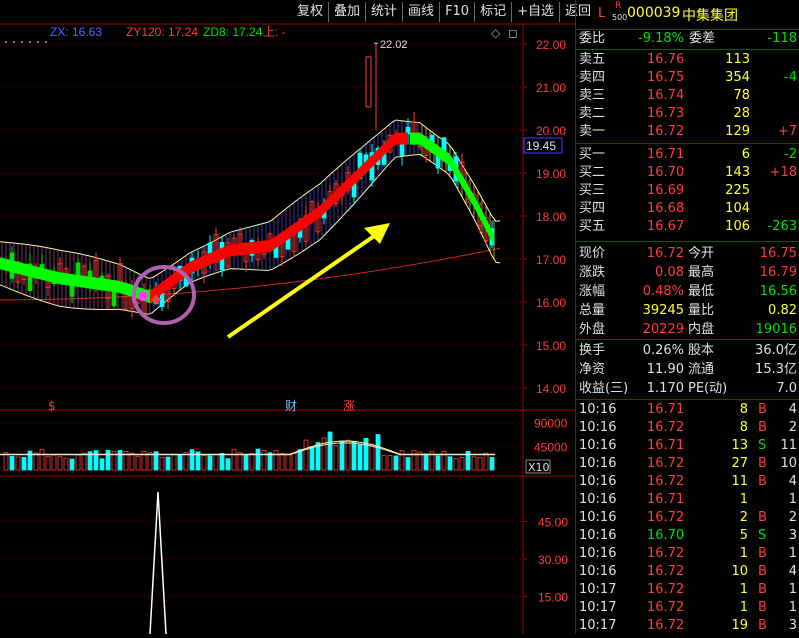 This screenshot has height=638, width=799. What do you see at coordinates (76, 32) in the screenshot?
I see `legend-zx: ZX: 16.63` at bounding box center [76, 32].